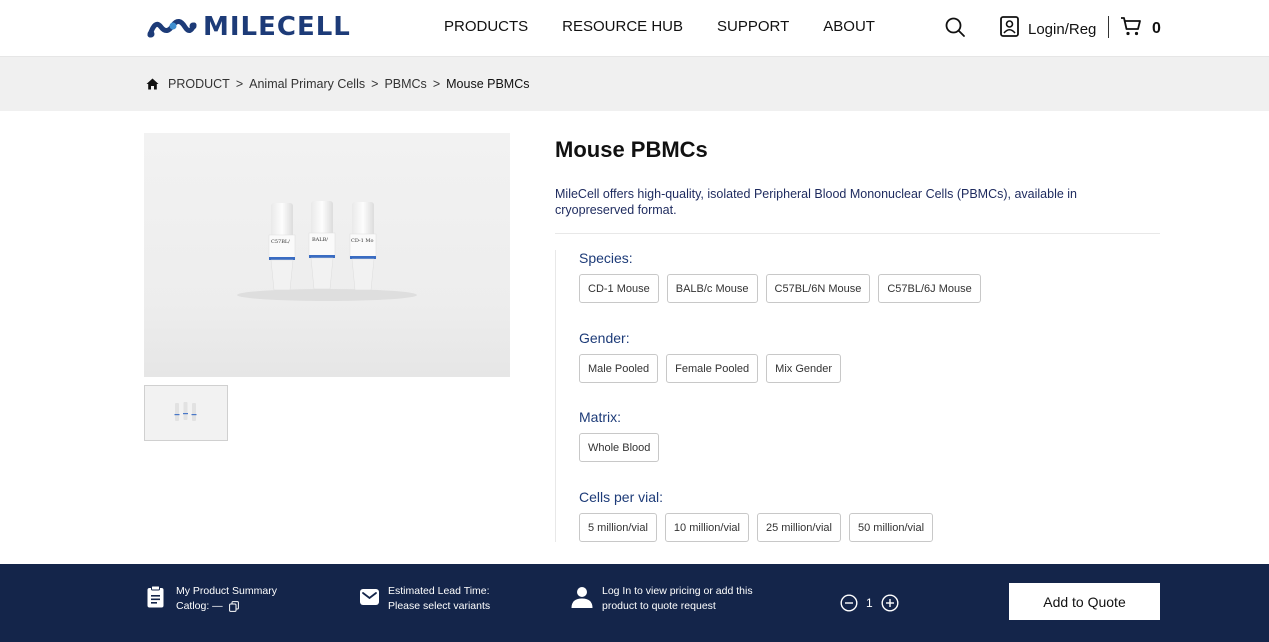 This screenshot has height=642, width=1269. What do you see at coordinates (488, 84) in the screenshot?
I see `breadcrumb-current: Mouse PBMCs` at bounding box center [488, 84].